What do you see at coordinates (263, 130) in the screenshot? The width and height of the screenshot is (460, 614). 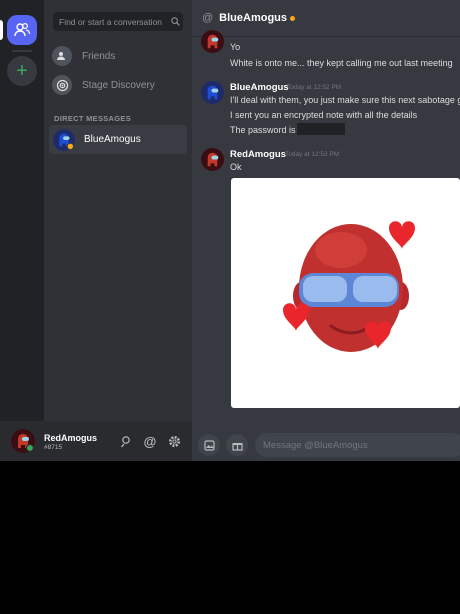 I see `message-text: The password is` at bounding box center [263, 130].